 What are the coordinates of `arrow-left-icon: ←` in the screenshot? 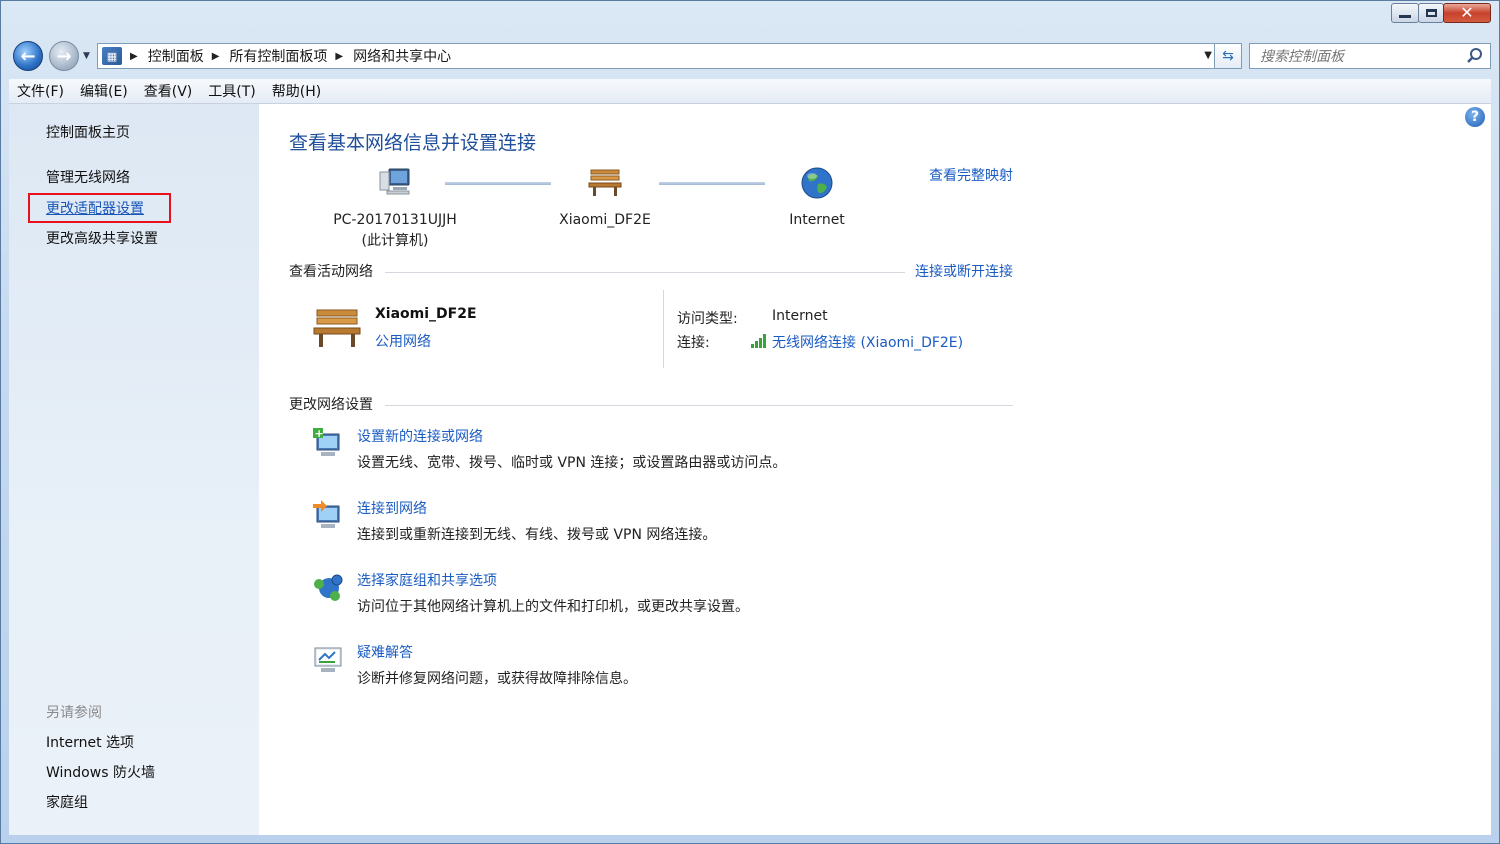 It's located at (28, 56).